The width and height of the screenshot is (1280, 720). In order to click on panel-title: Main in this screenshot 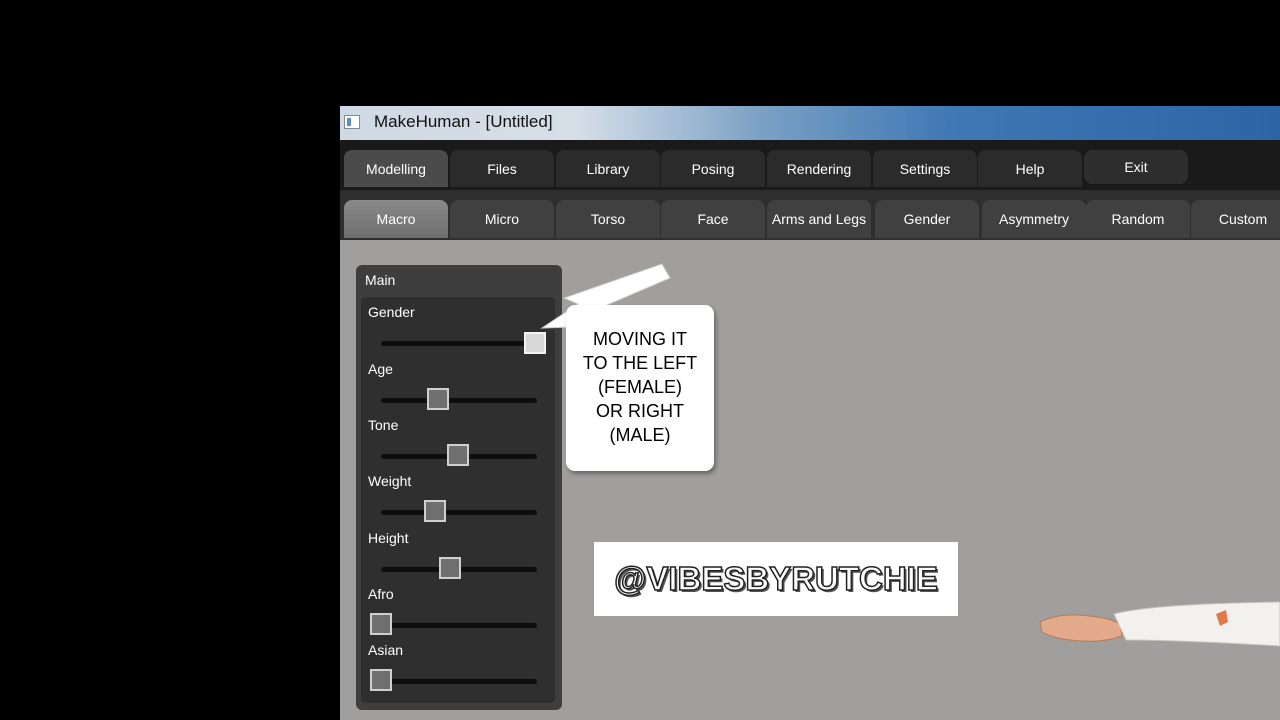, I will do `click(380, 280)`.